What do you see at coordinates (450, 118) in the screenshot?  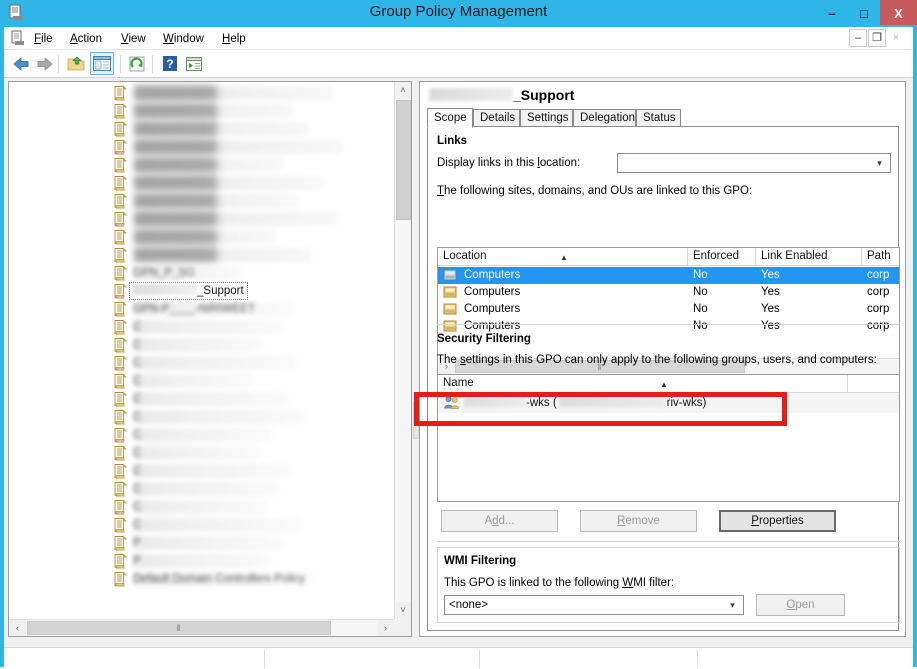 I see `tab-scope: Scope` at bounding box center [450, 118].